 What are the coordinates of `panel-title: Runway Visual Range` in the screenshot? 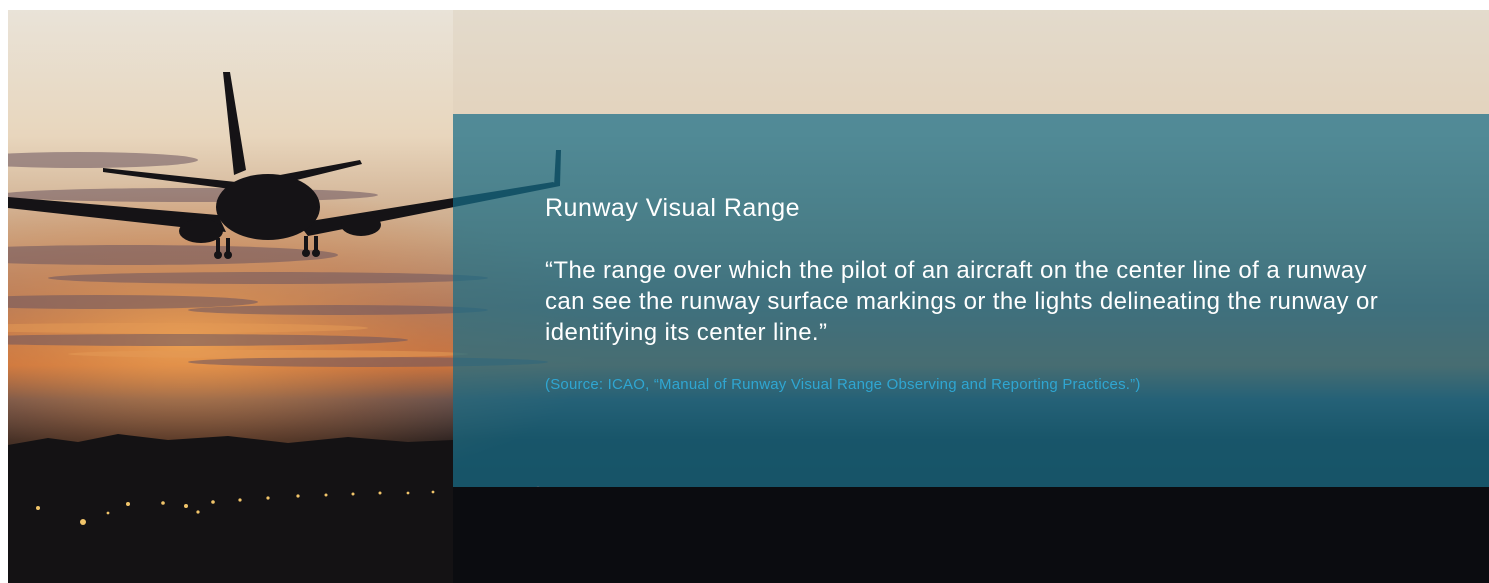 It's located at (673, 208).